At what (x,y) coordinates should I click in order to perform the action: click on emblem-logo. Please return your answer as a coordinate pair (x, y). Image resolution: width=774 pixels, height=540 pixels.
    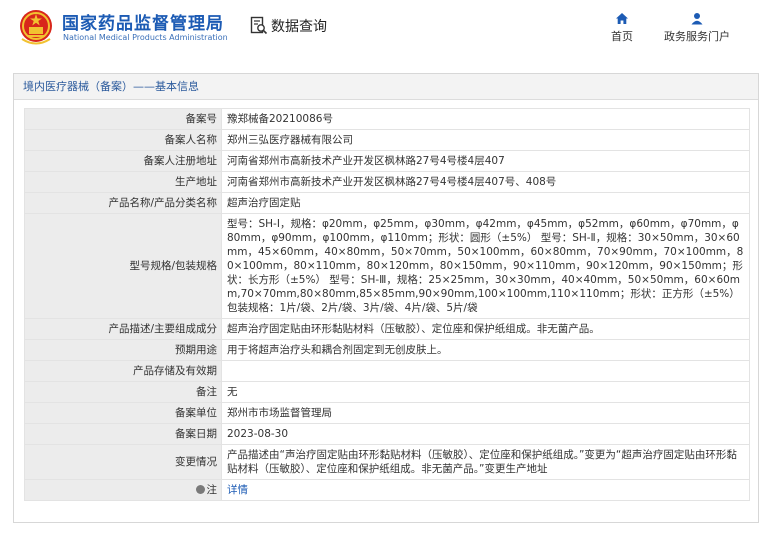
    Looking at the image, I should click on (36, 27).